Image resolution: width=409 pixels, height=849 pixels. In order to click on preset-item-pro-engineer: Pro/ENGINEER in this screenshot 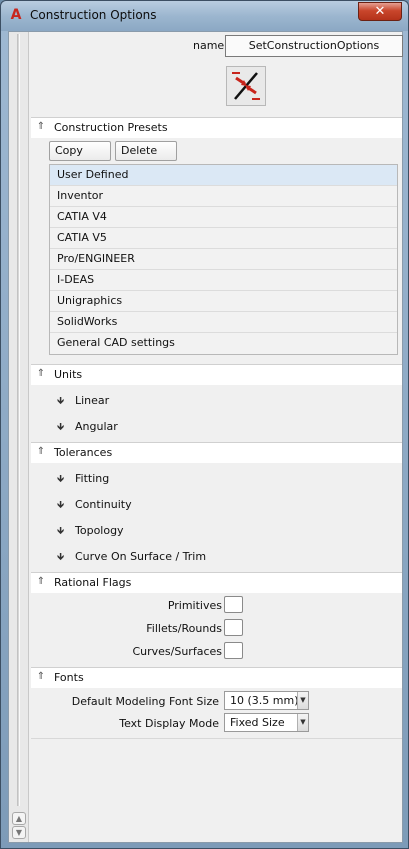, I will do `click(223, 259)`.